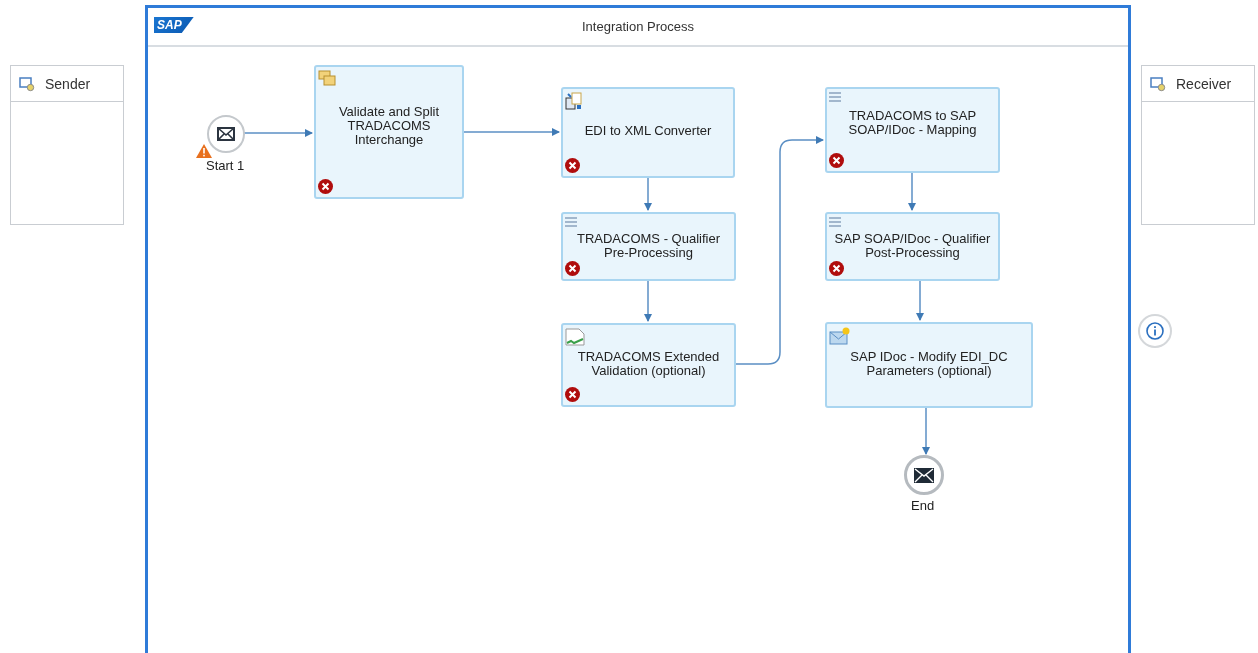 The image size is (1258, 653). Describe the element at coordinates (574, 101) in the screenshot. I see `converter-icon` at that location.